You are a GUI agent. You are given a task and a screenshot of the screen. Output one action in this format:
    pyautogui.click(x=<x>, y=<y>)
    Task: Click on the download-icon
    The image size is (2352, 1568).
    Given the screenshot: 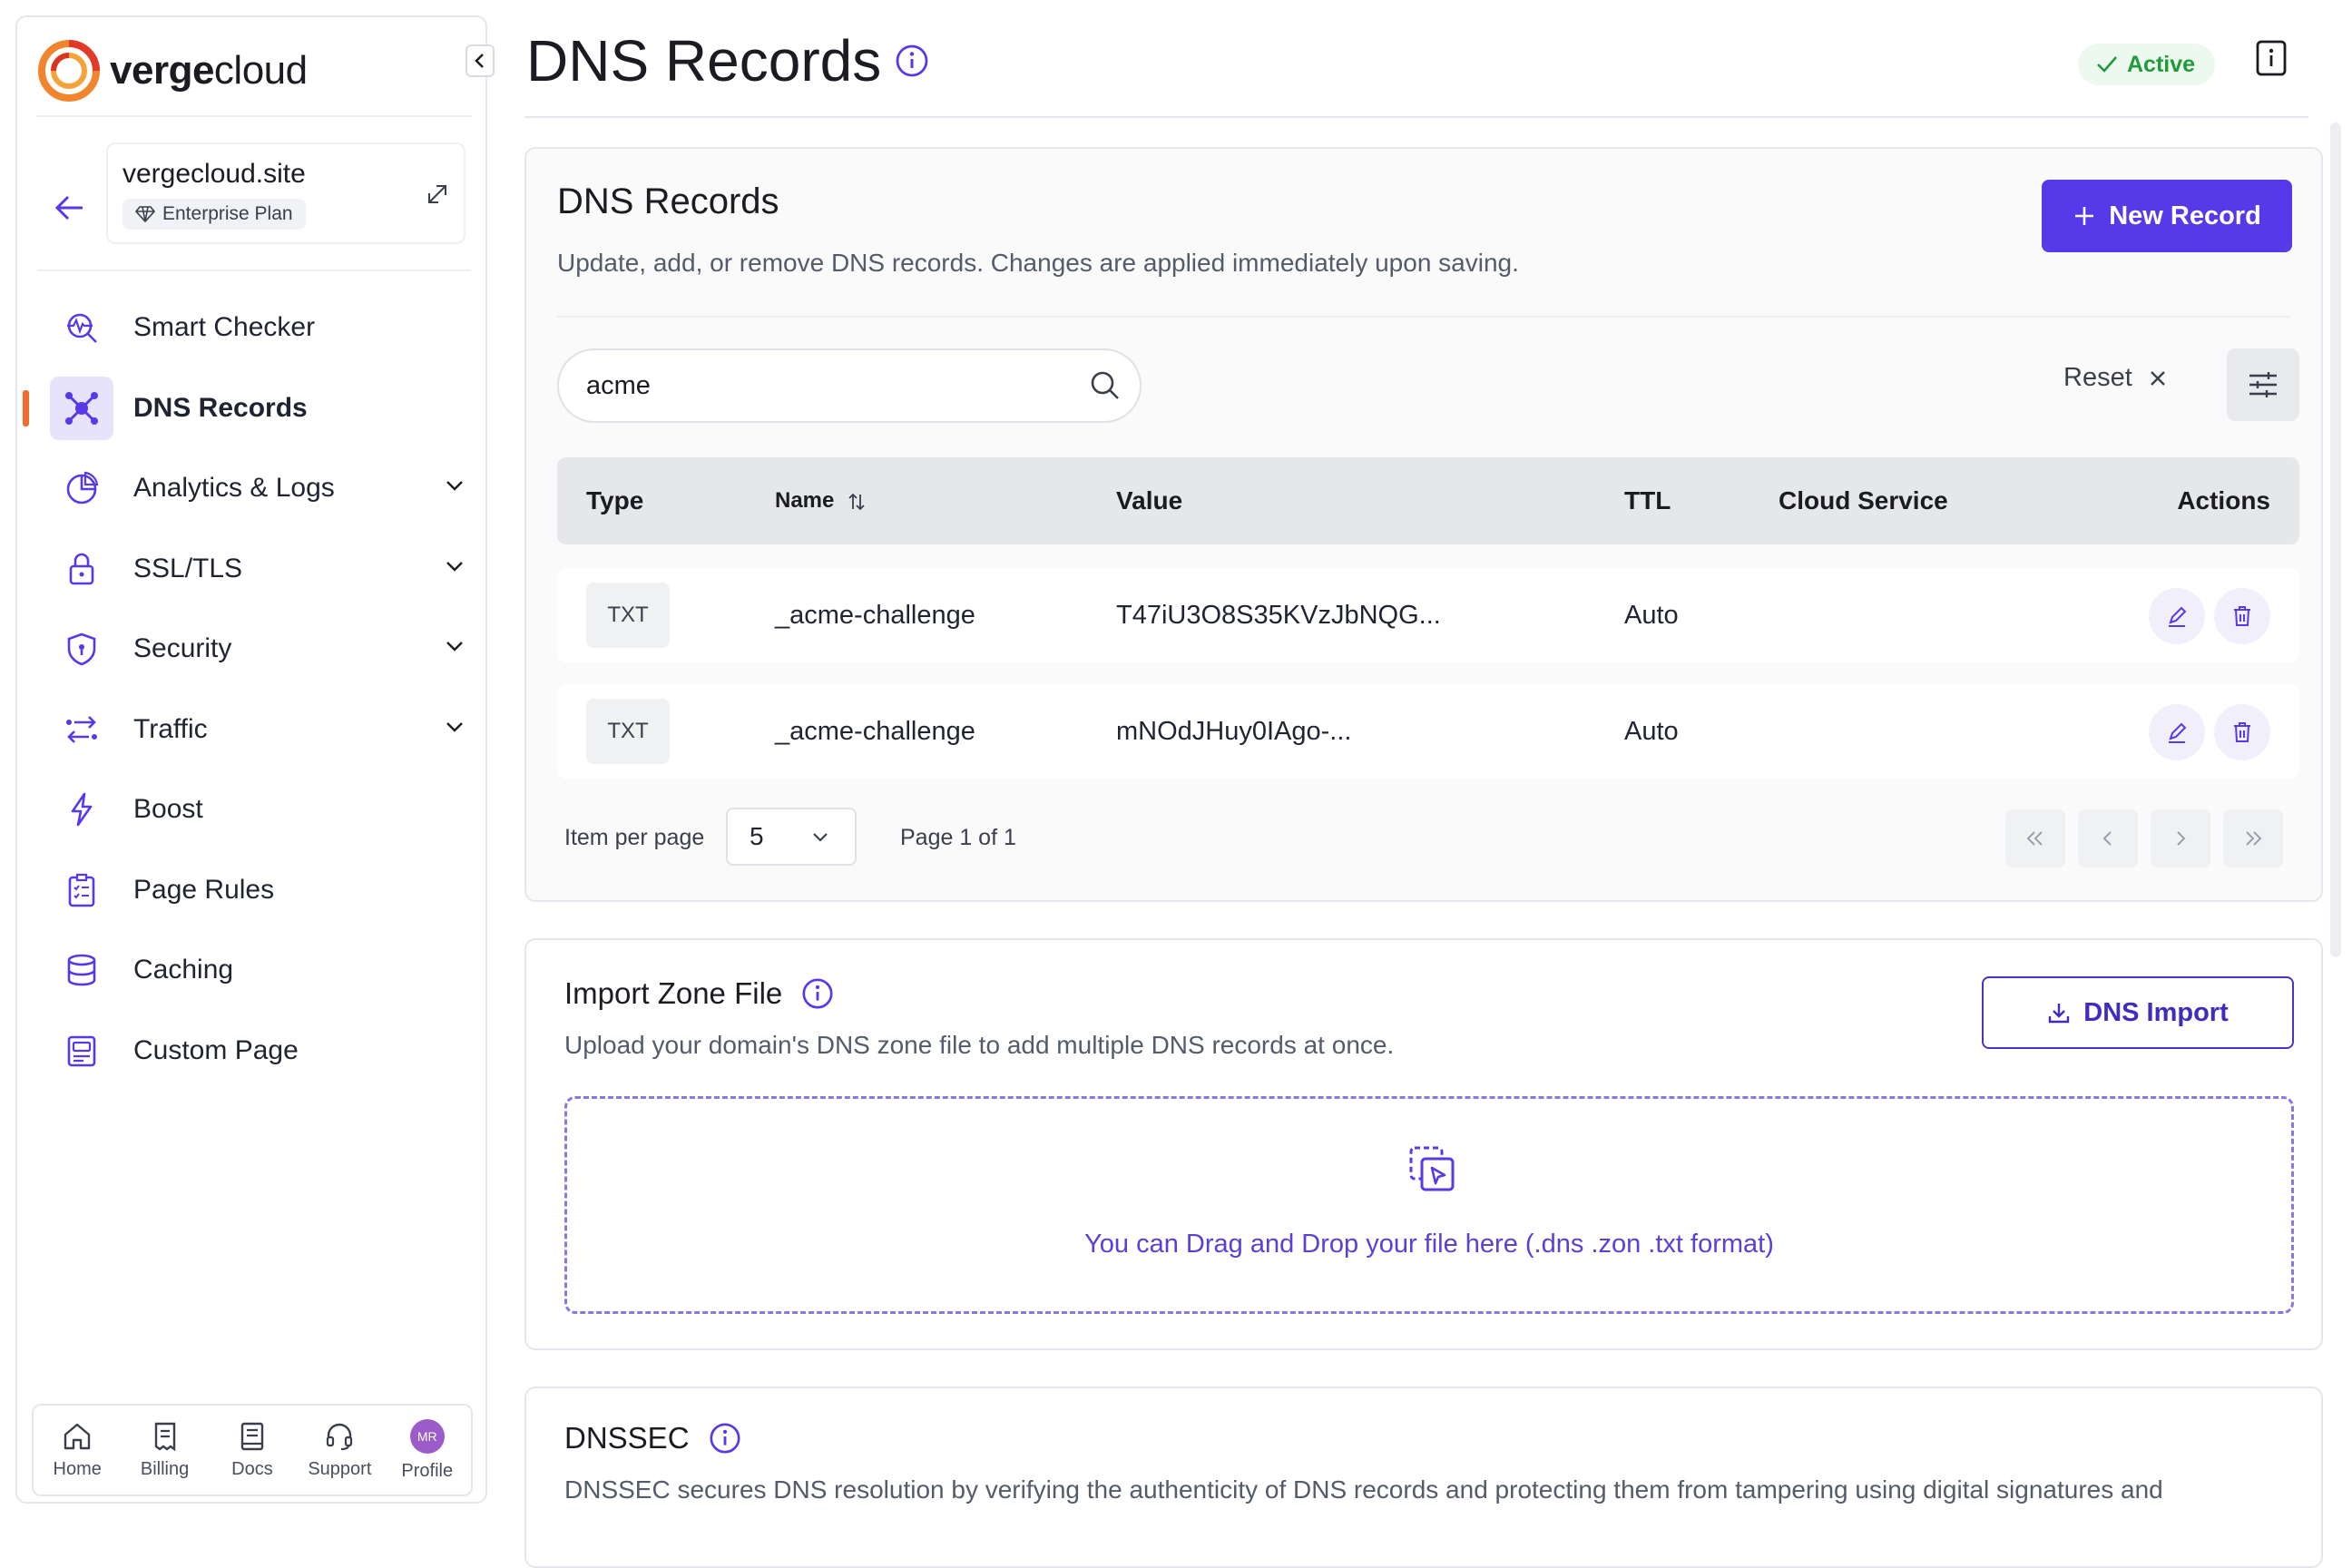 What is the action you would take?
    pyautogui.click(x=2059, y=1014)
    